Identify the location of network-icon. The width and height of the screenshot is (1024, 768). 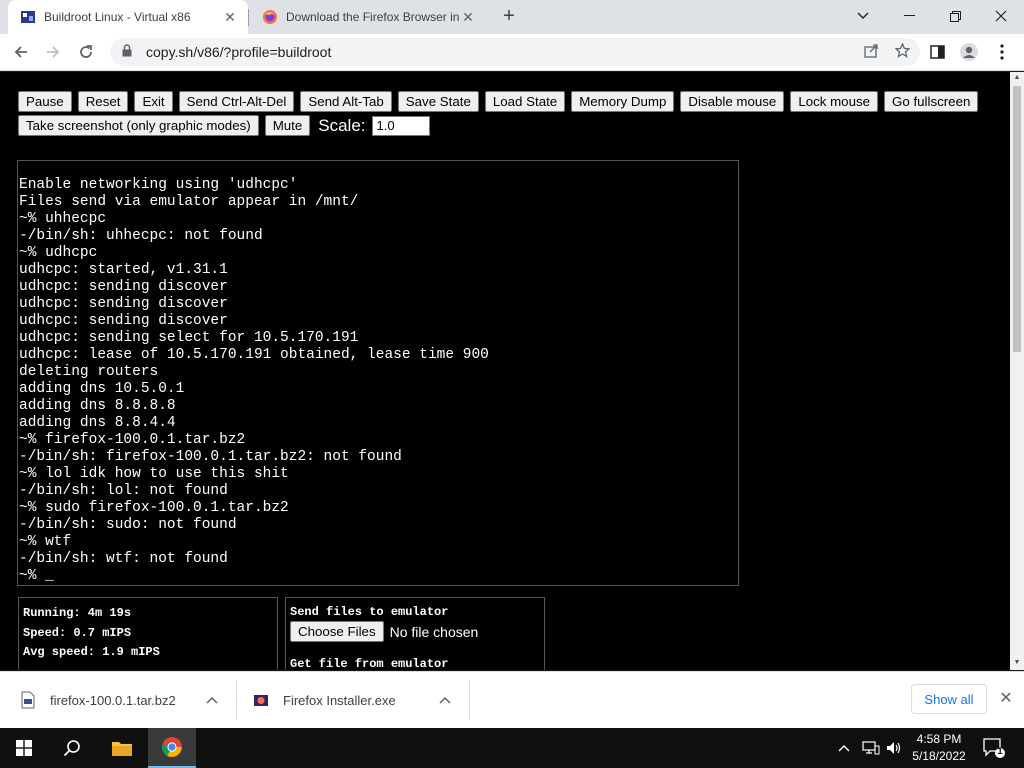
(871, 748).